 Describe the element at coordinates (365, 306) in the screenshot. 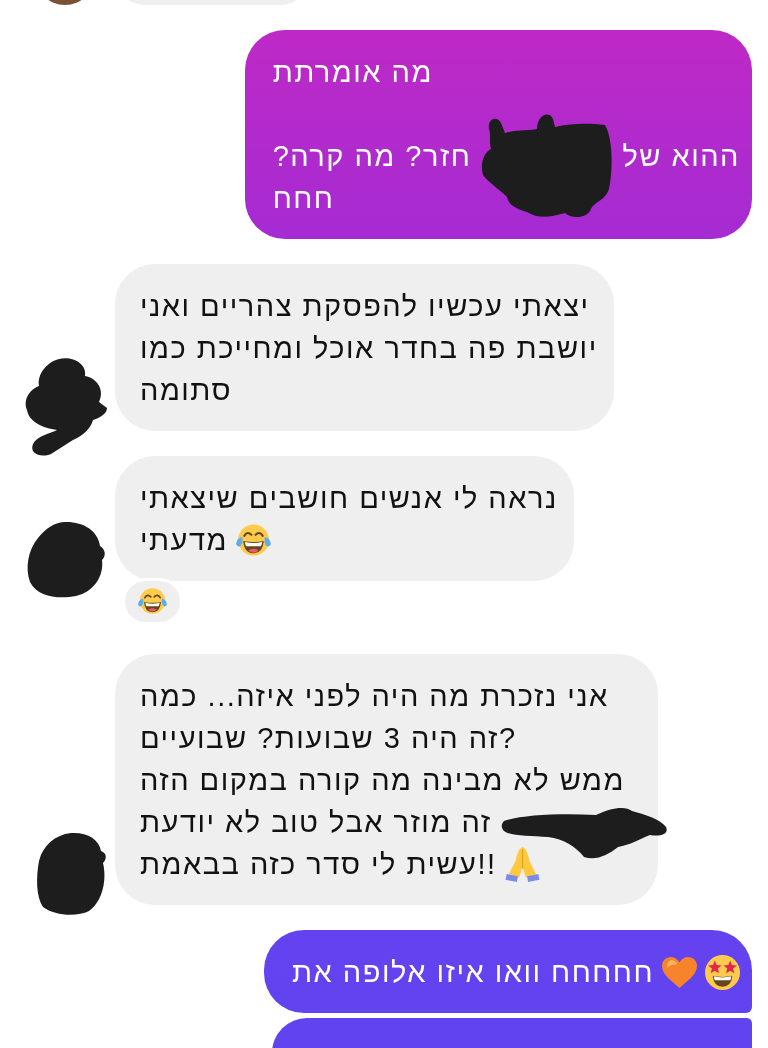

I see `message-text: יצאתי עכשיו להפסקת צהריים ואני` at that location.